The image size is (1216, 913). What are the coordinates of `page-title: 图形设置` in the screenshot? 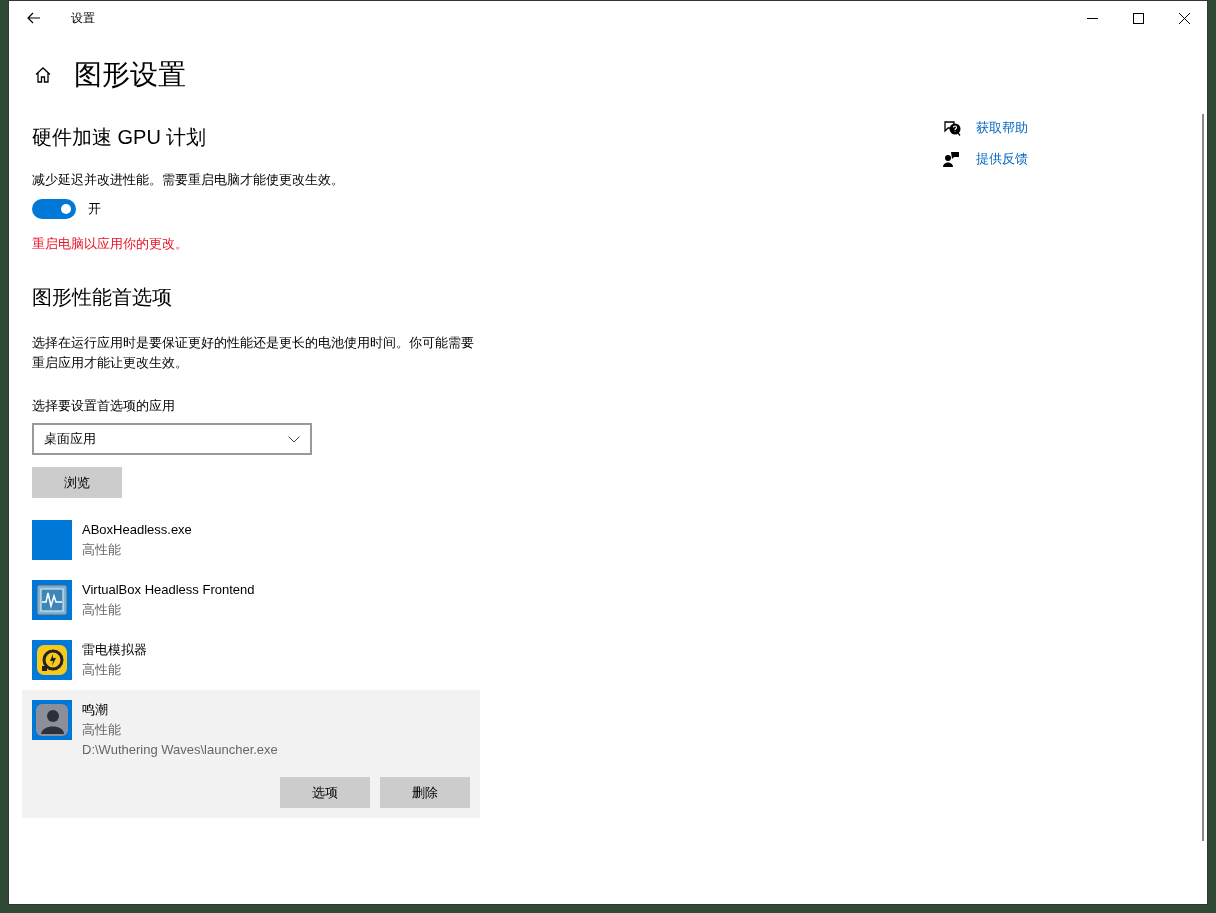 It's located at (130, 75).